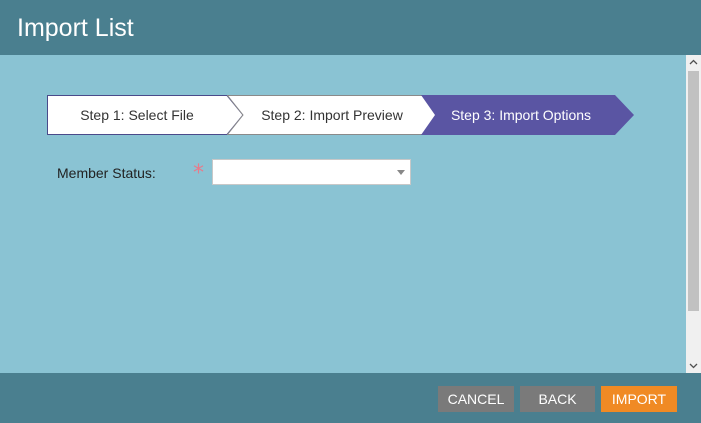 Image resolution: width=701 pixels, height=423 pixels. What do you see at coordinates (401, 172) in the screenshot?
I see `chevron-down-icon` at bounding box center [401, 172].